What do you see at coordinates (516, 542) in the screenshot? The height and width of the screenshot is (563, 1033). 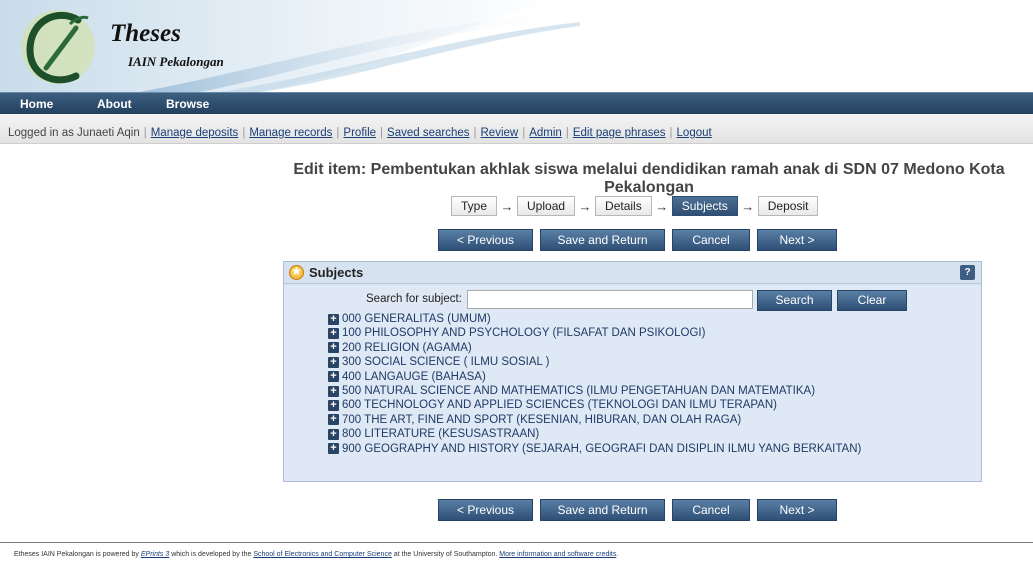 I see `footer-divider` at bounding box center [516, 542].